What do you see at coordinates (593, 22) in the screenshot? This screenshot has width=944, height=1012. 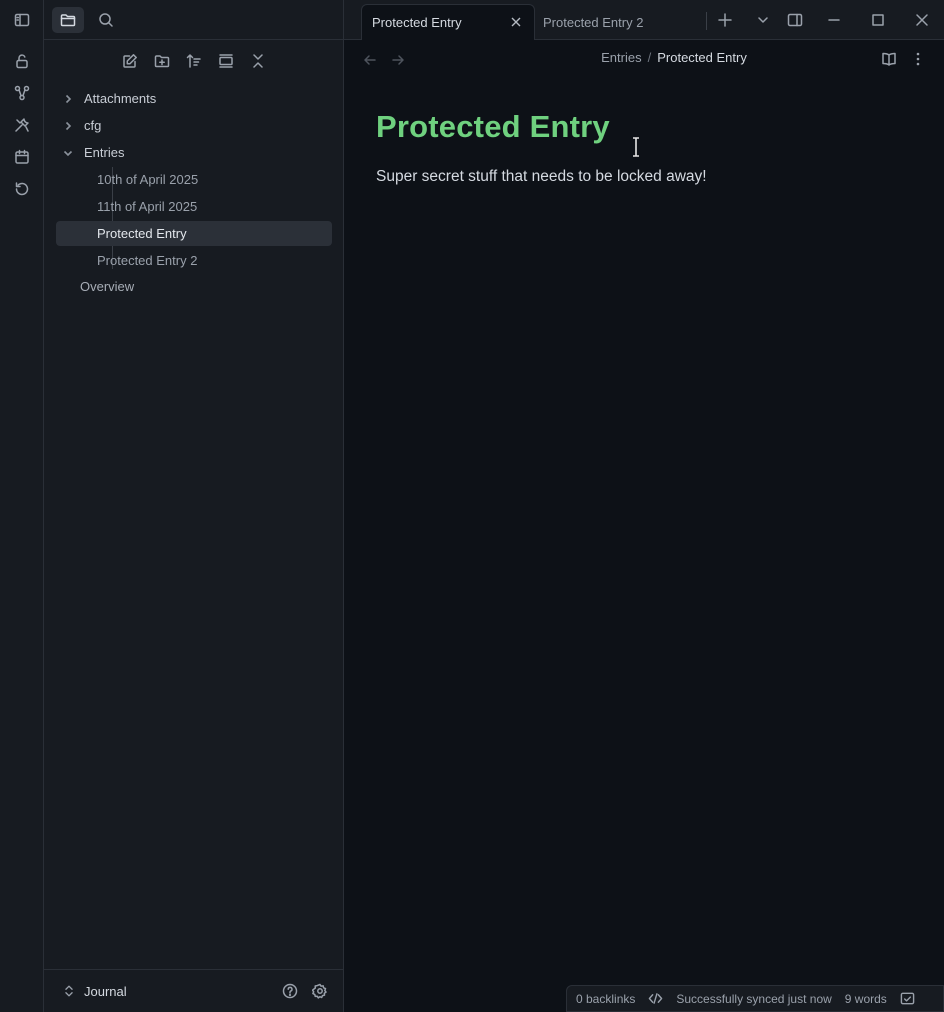 I see `tab-label: Protected Entry 2` at bounding box center [593, 22].